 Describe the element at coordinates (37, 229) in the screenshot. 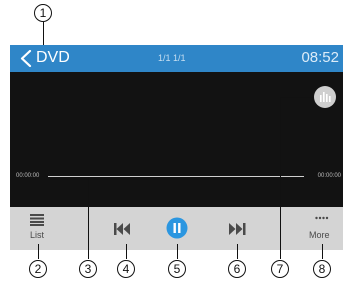

I see `list-button: List` at that location.